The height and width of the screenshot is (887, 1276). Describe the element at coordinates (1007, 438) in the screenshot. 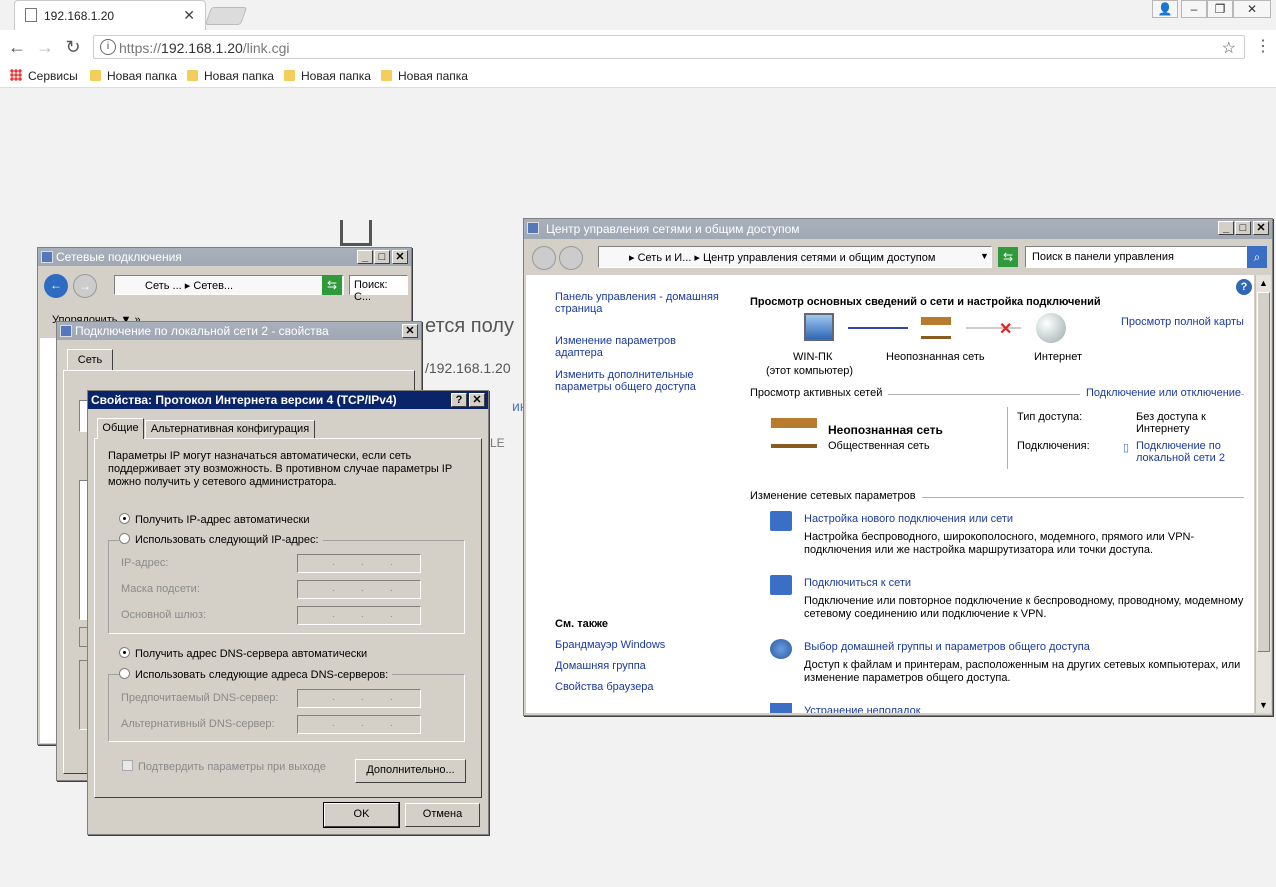

I see `separator` at that location.